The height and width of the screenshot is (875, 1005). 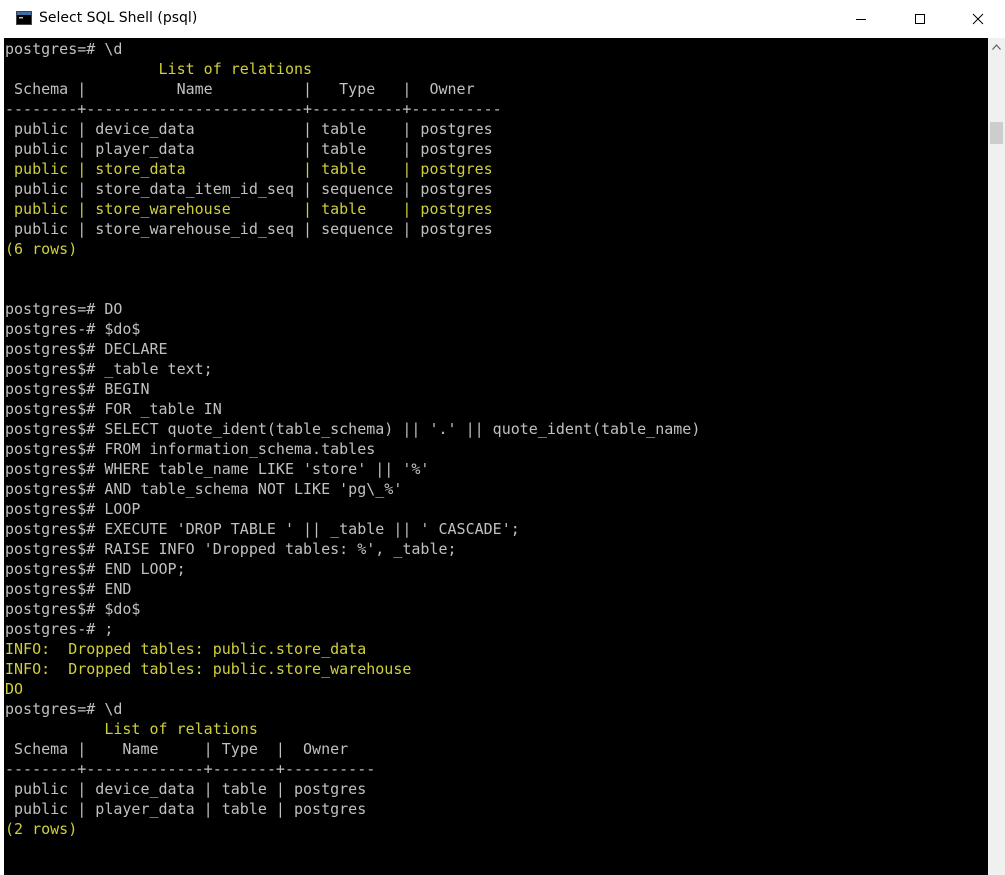 I want to click on scroll-up-arrow-icon, so click(x=996, y=47).